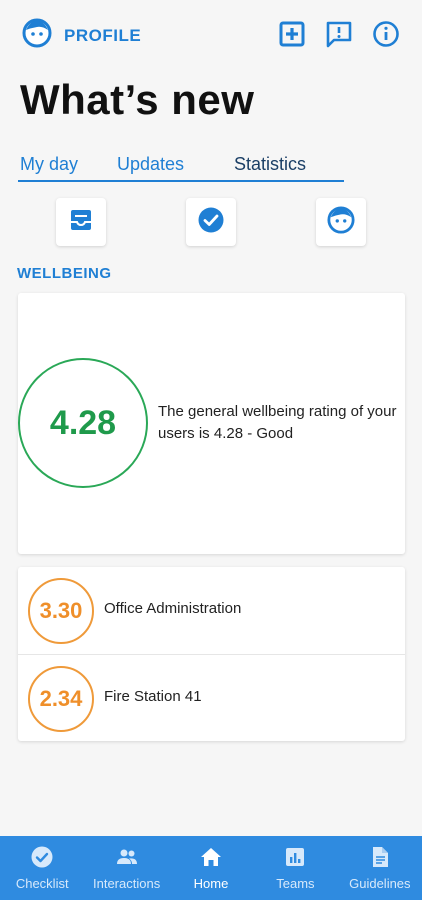 This screenshot has height=900, width=422. What do you see at coordinates (127, 883) in the screenshot?
I see `nav-label: Interactions` at bounding box center [127, 883].